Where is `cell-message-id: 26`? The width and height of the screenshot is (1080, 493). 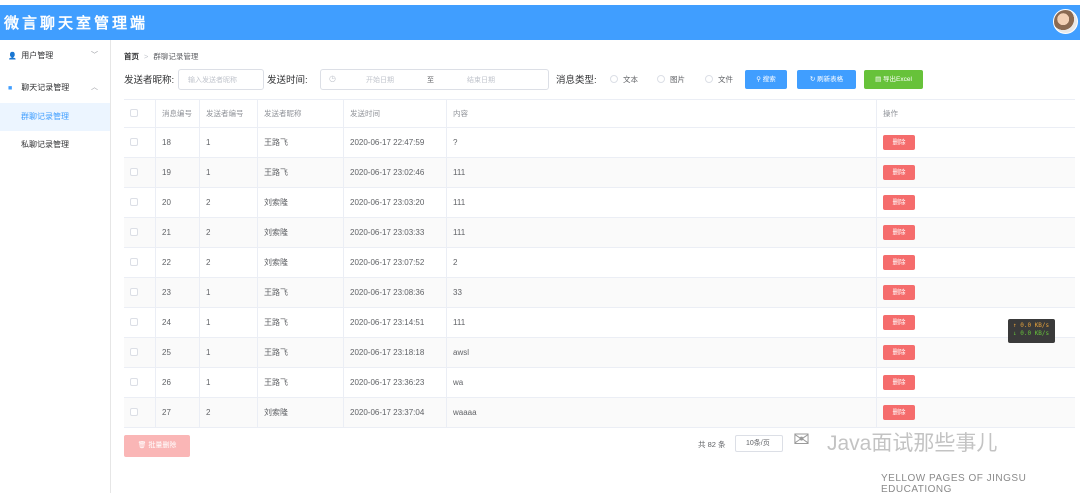 cell-message-id: 26 is located at coordinates (178, 382).